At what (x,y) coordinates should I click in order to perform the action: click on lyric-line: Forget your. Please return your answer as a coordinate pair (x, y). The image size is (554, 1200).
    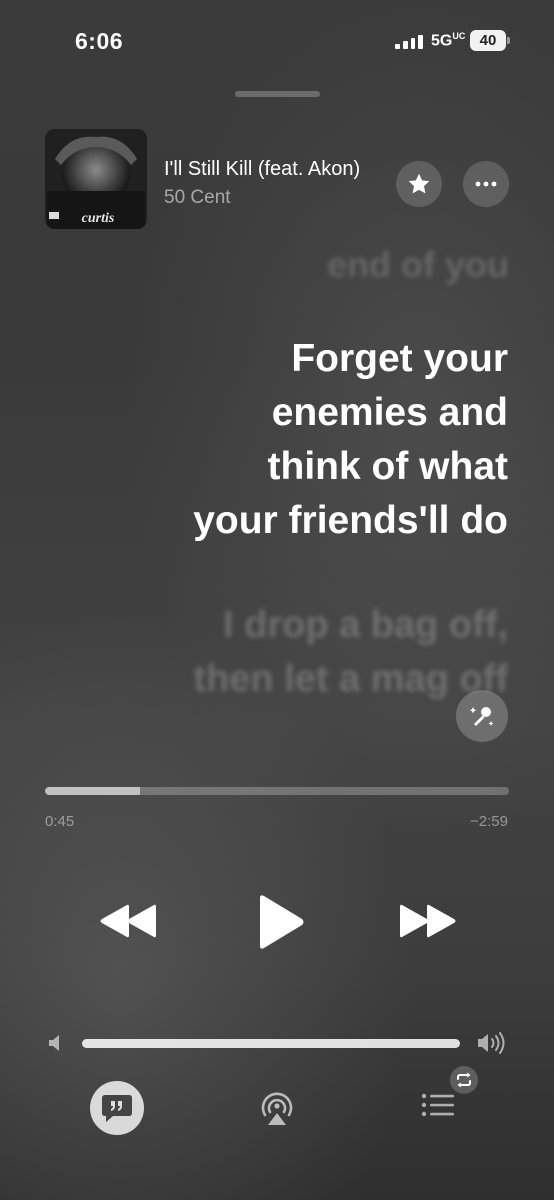
    Looking at the image, I should click on (399, 358).